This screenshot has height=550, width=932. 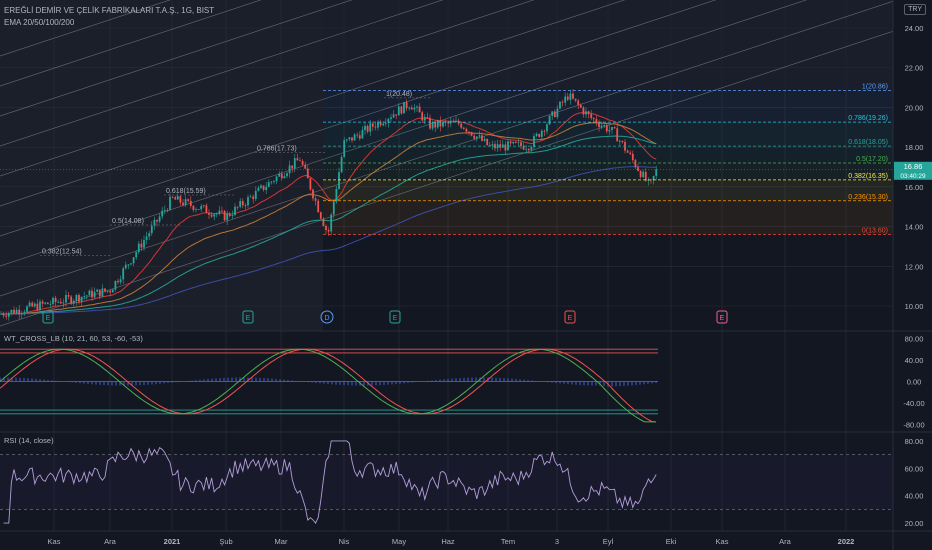 I want to click on rsi-indicator-title: RSI (14, close), so click(x=29, y=440).